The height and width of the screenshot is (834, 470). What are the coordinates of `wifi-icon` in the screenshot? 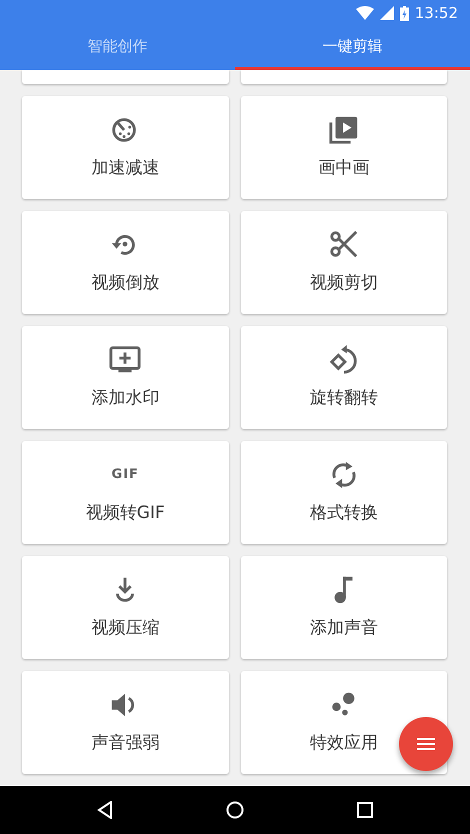 It's located at (365, 13).